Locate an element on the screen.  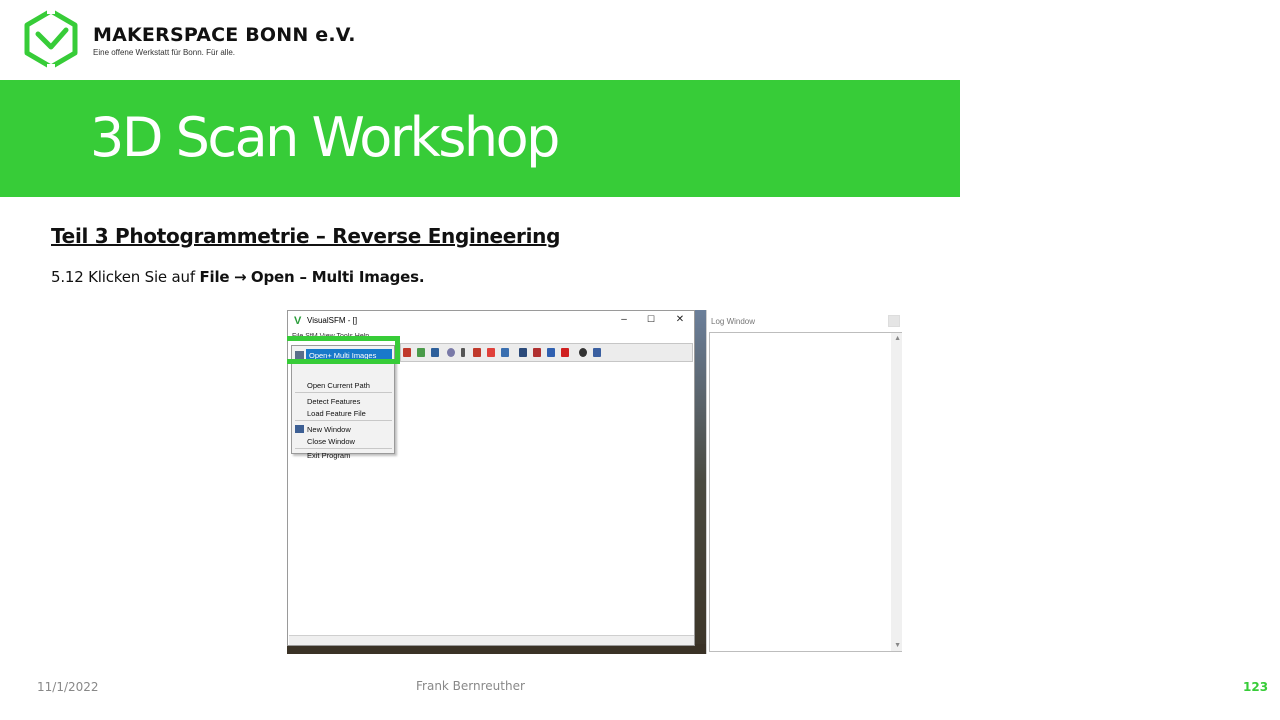
toolbar-icon-open is located at coordinates (407, 352).